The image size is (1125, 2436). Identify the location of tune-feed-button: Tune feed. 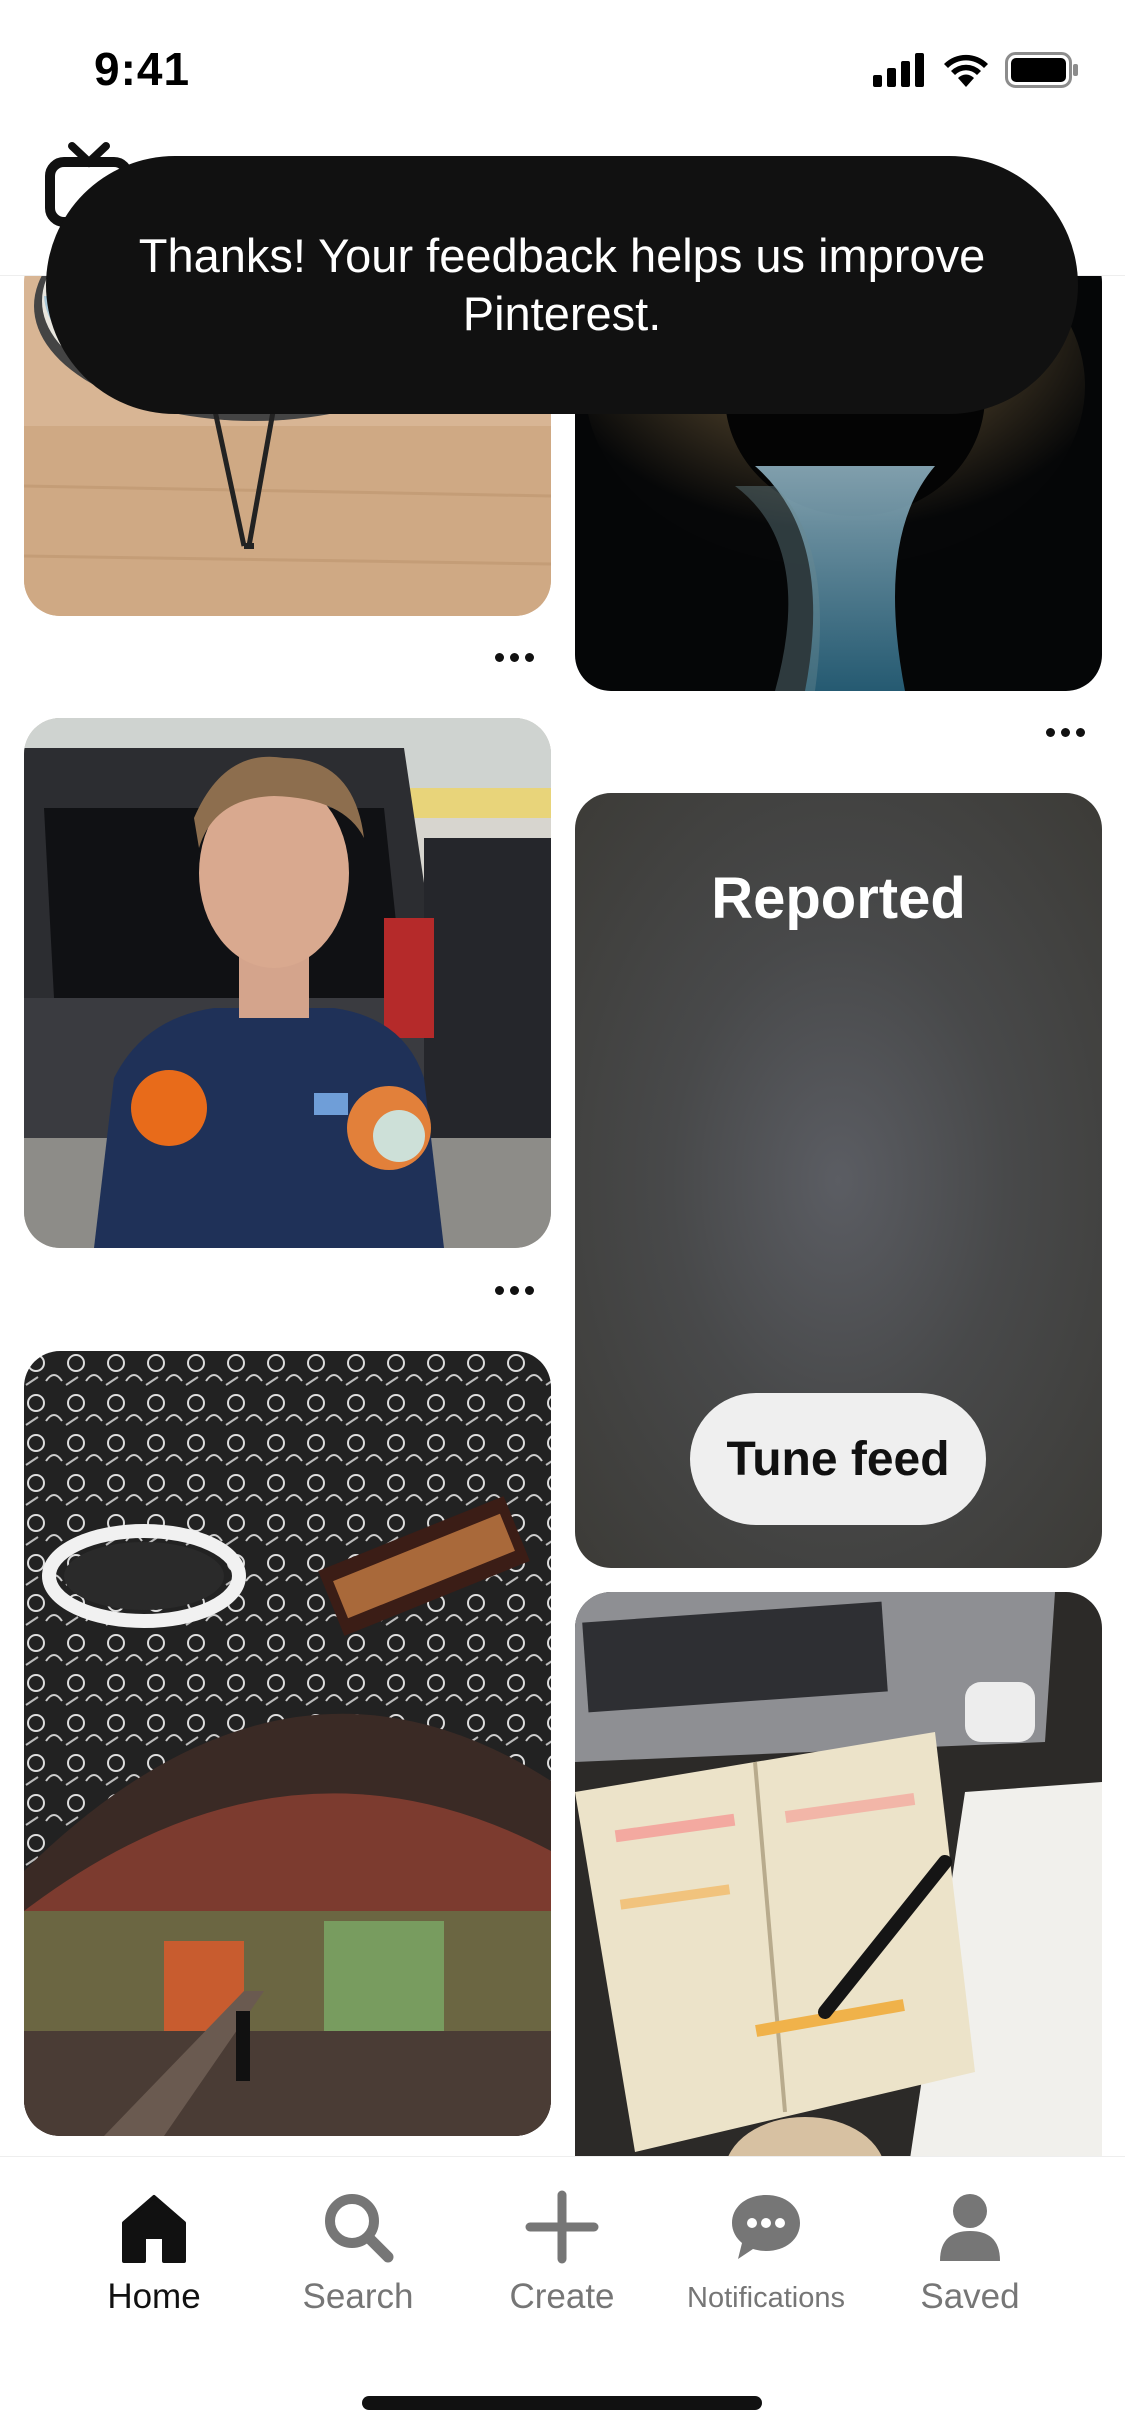
(838, 1459).